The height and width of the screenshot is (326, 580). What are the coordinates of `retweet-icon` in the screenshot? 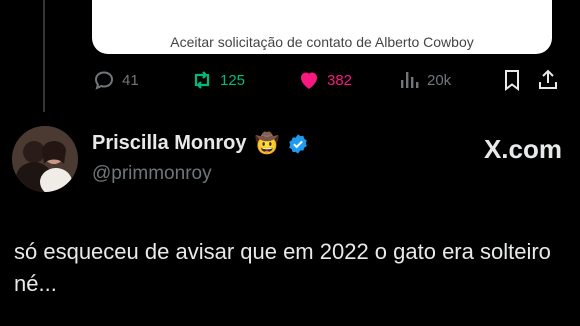 It's located at (202, 80).